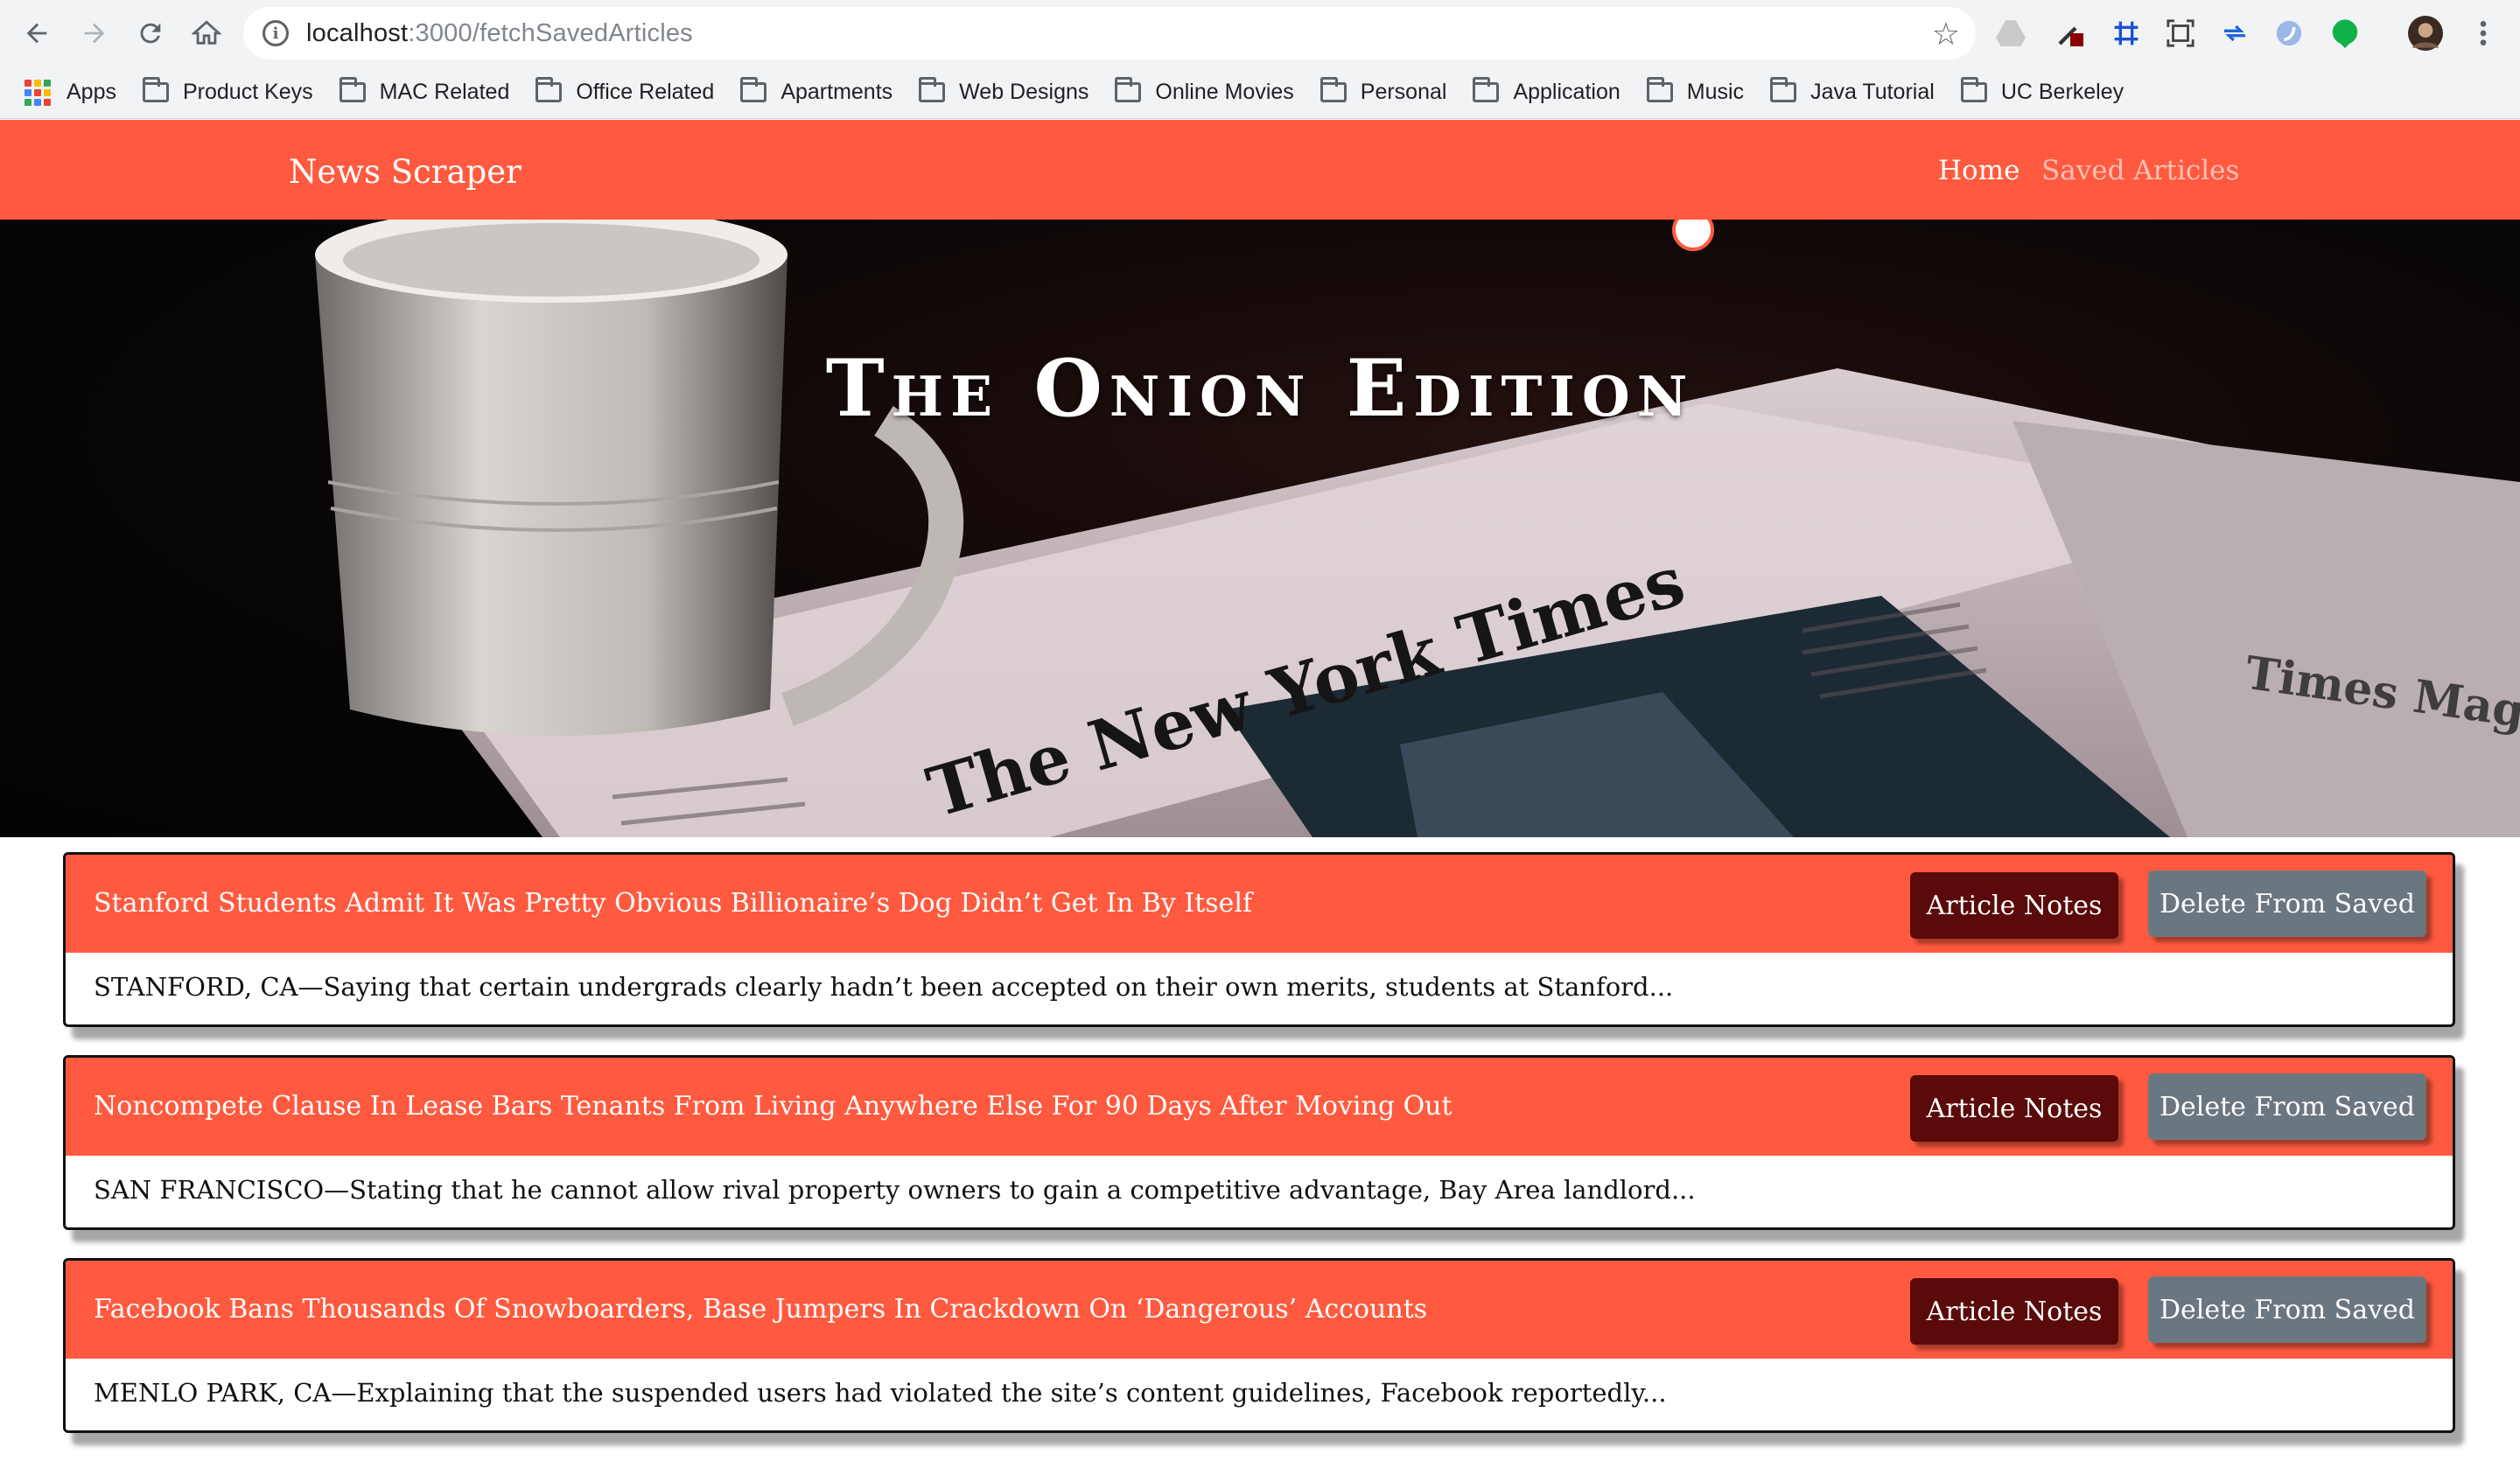  I want to click on site-navbar: News Scraper Home Saved Articles, so click(1260, 170).